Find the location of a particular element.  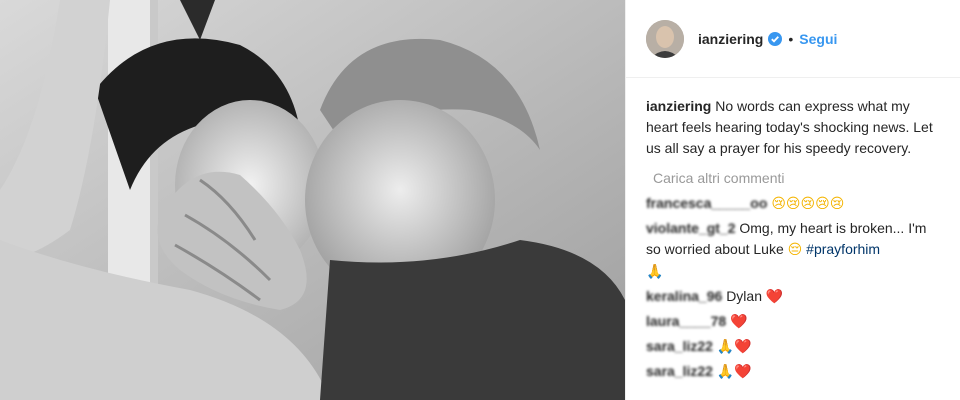

post-header: ianziering • Segui is located at coordinates (793, 39).